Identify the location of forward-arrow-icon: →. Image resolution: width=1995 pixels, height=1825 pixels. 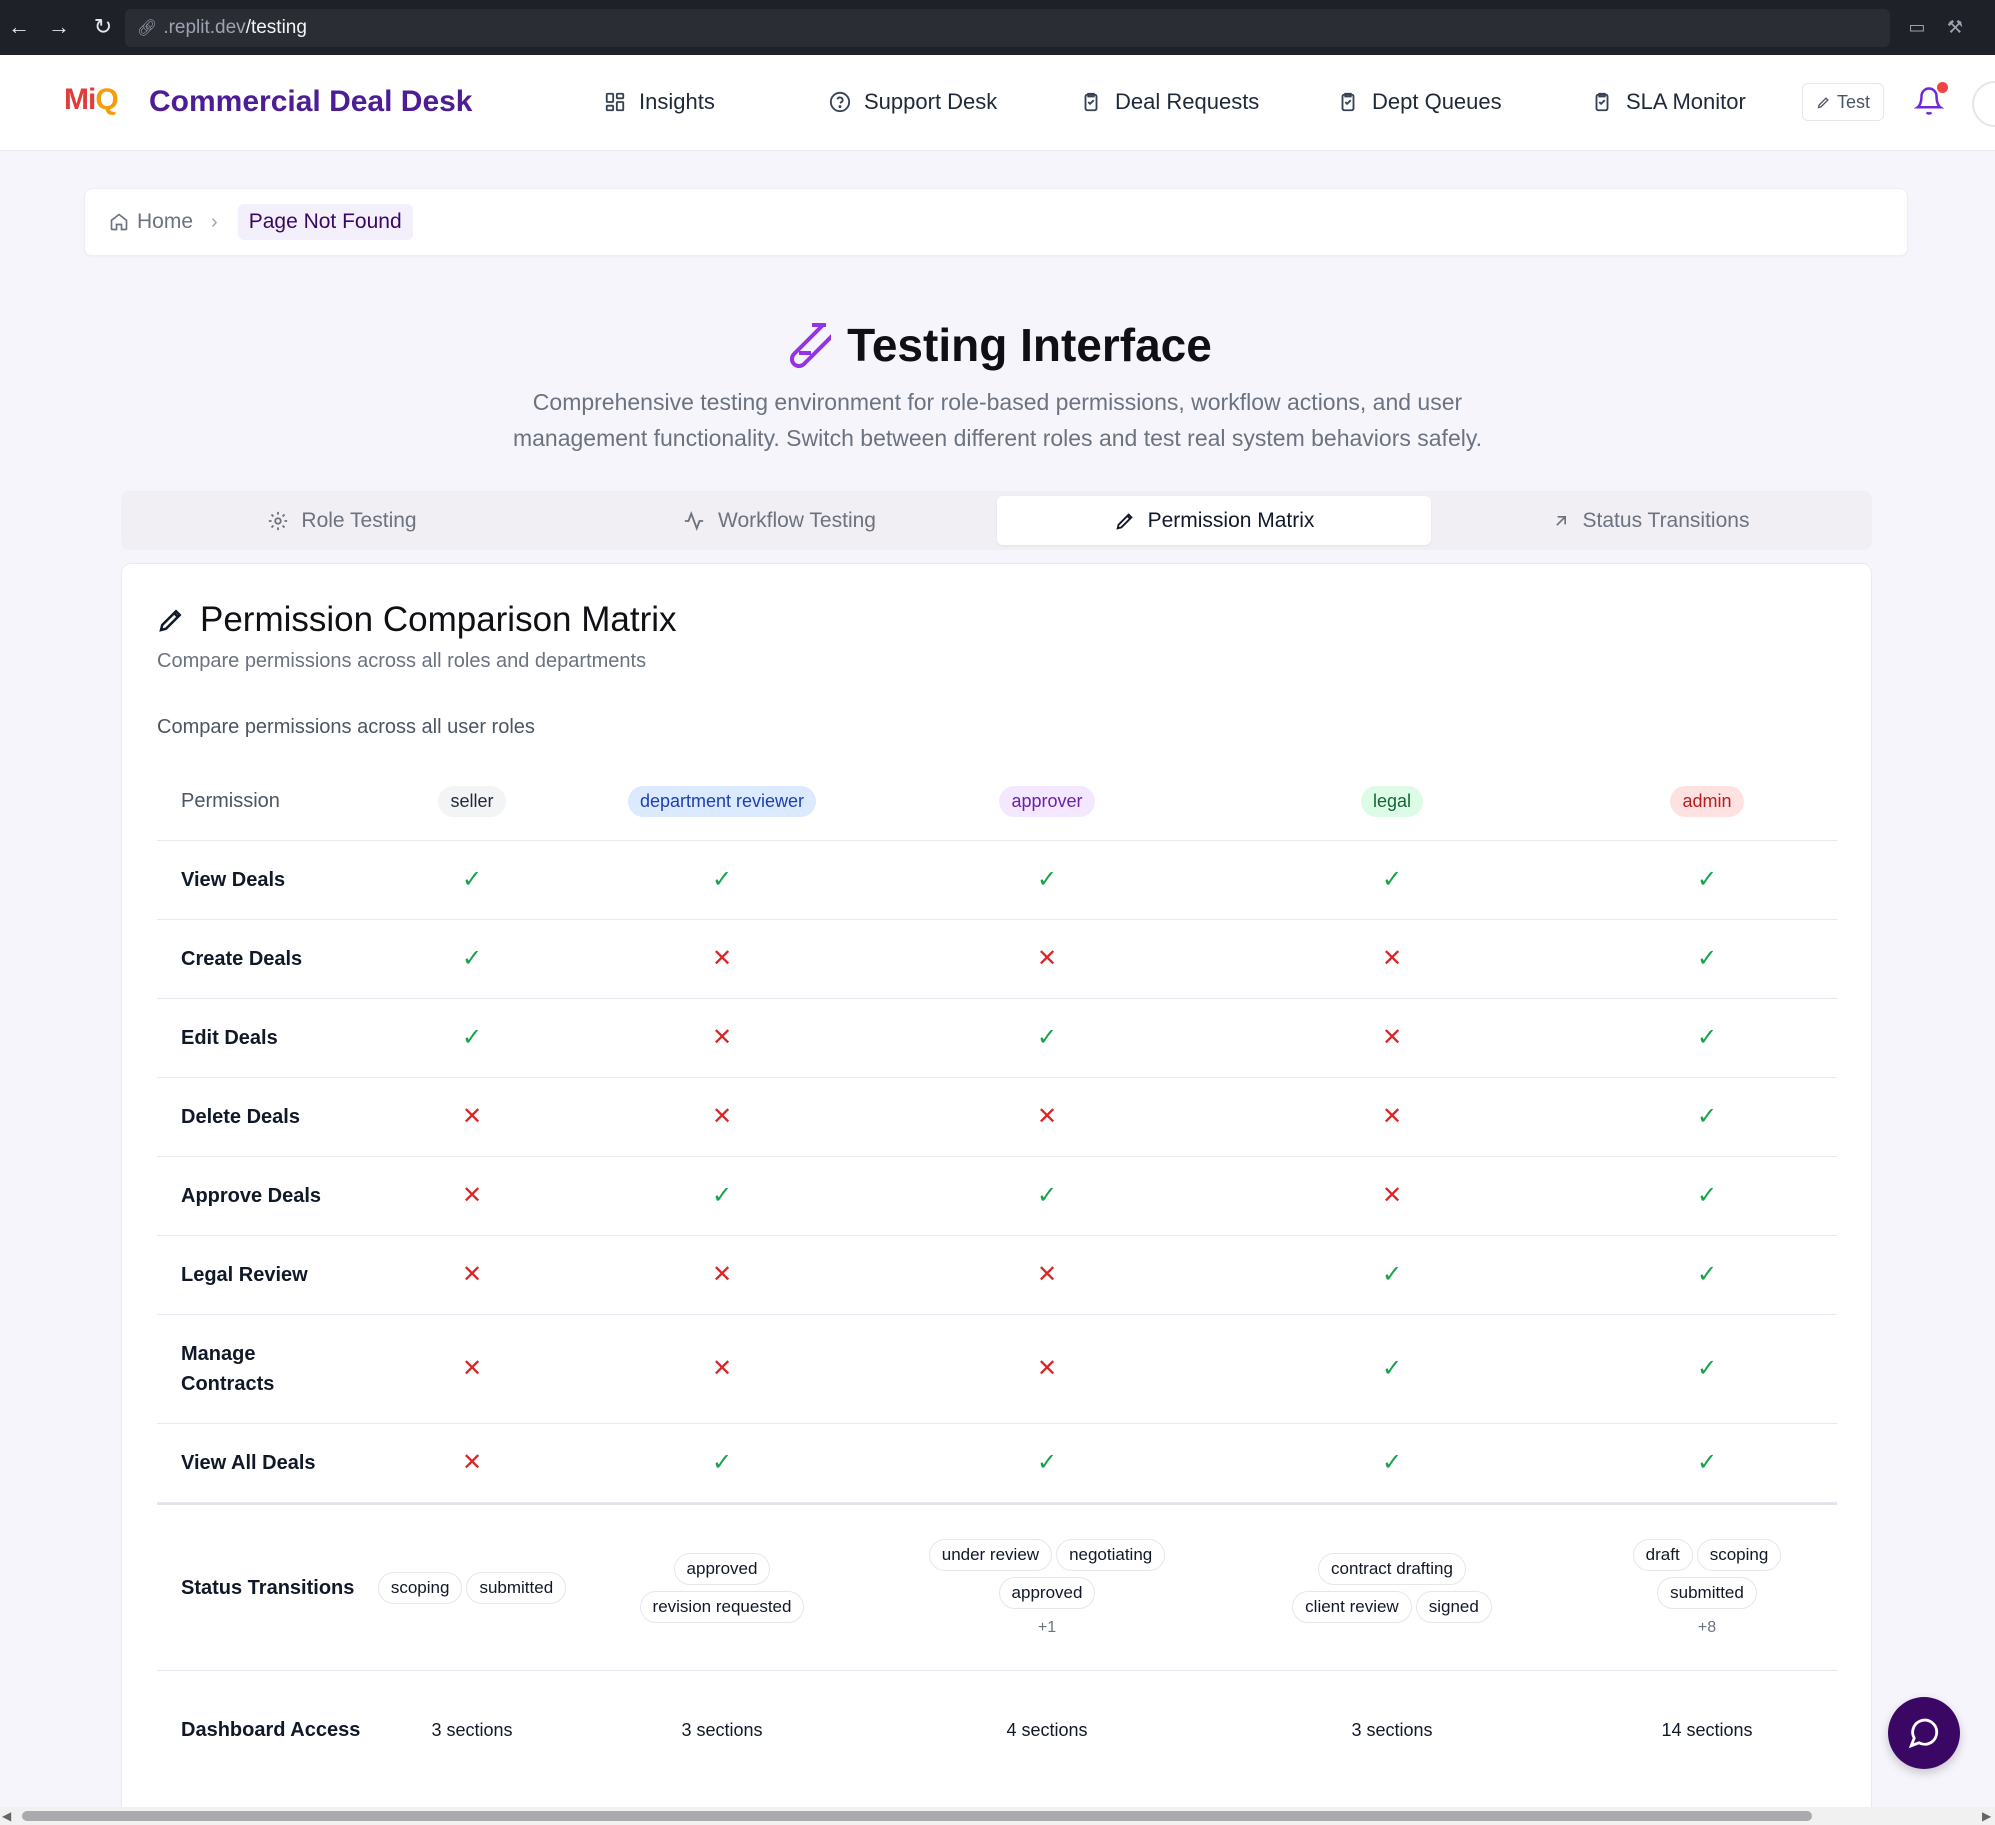
(59, 27).